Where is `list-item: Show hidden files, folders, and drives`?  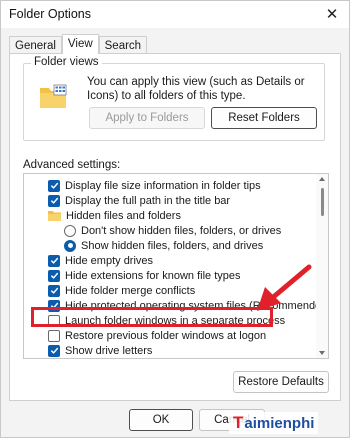
list-item: Show hidden files, folders, and drives is located at coordinates (163, 245).